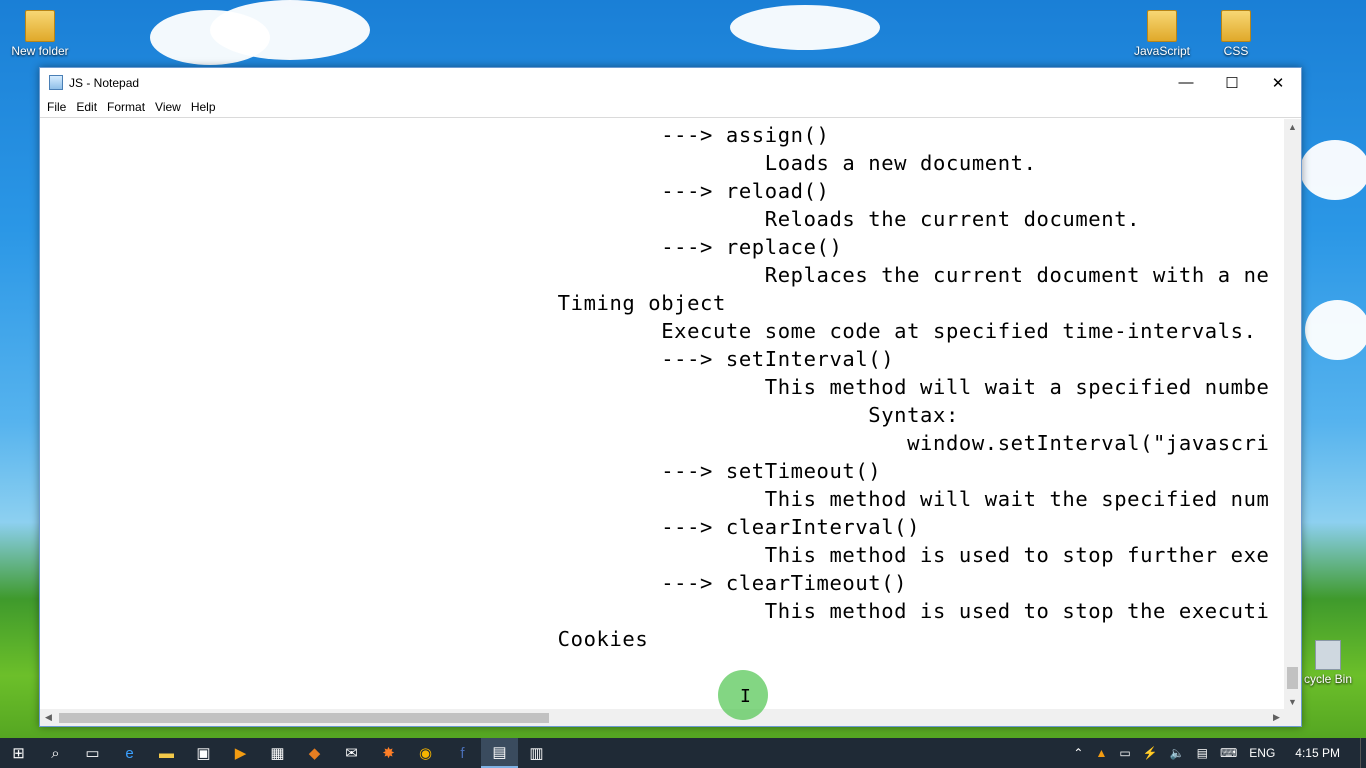  What do you see at coordinates (425, 753) in the screenshot?
I see `chrome-icon: ◉` at bounding box center [425, 753].